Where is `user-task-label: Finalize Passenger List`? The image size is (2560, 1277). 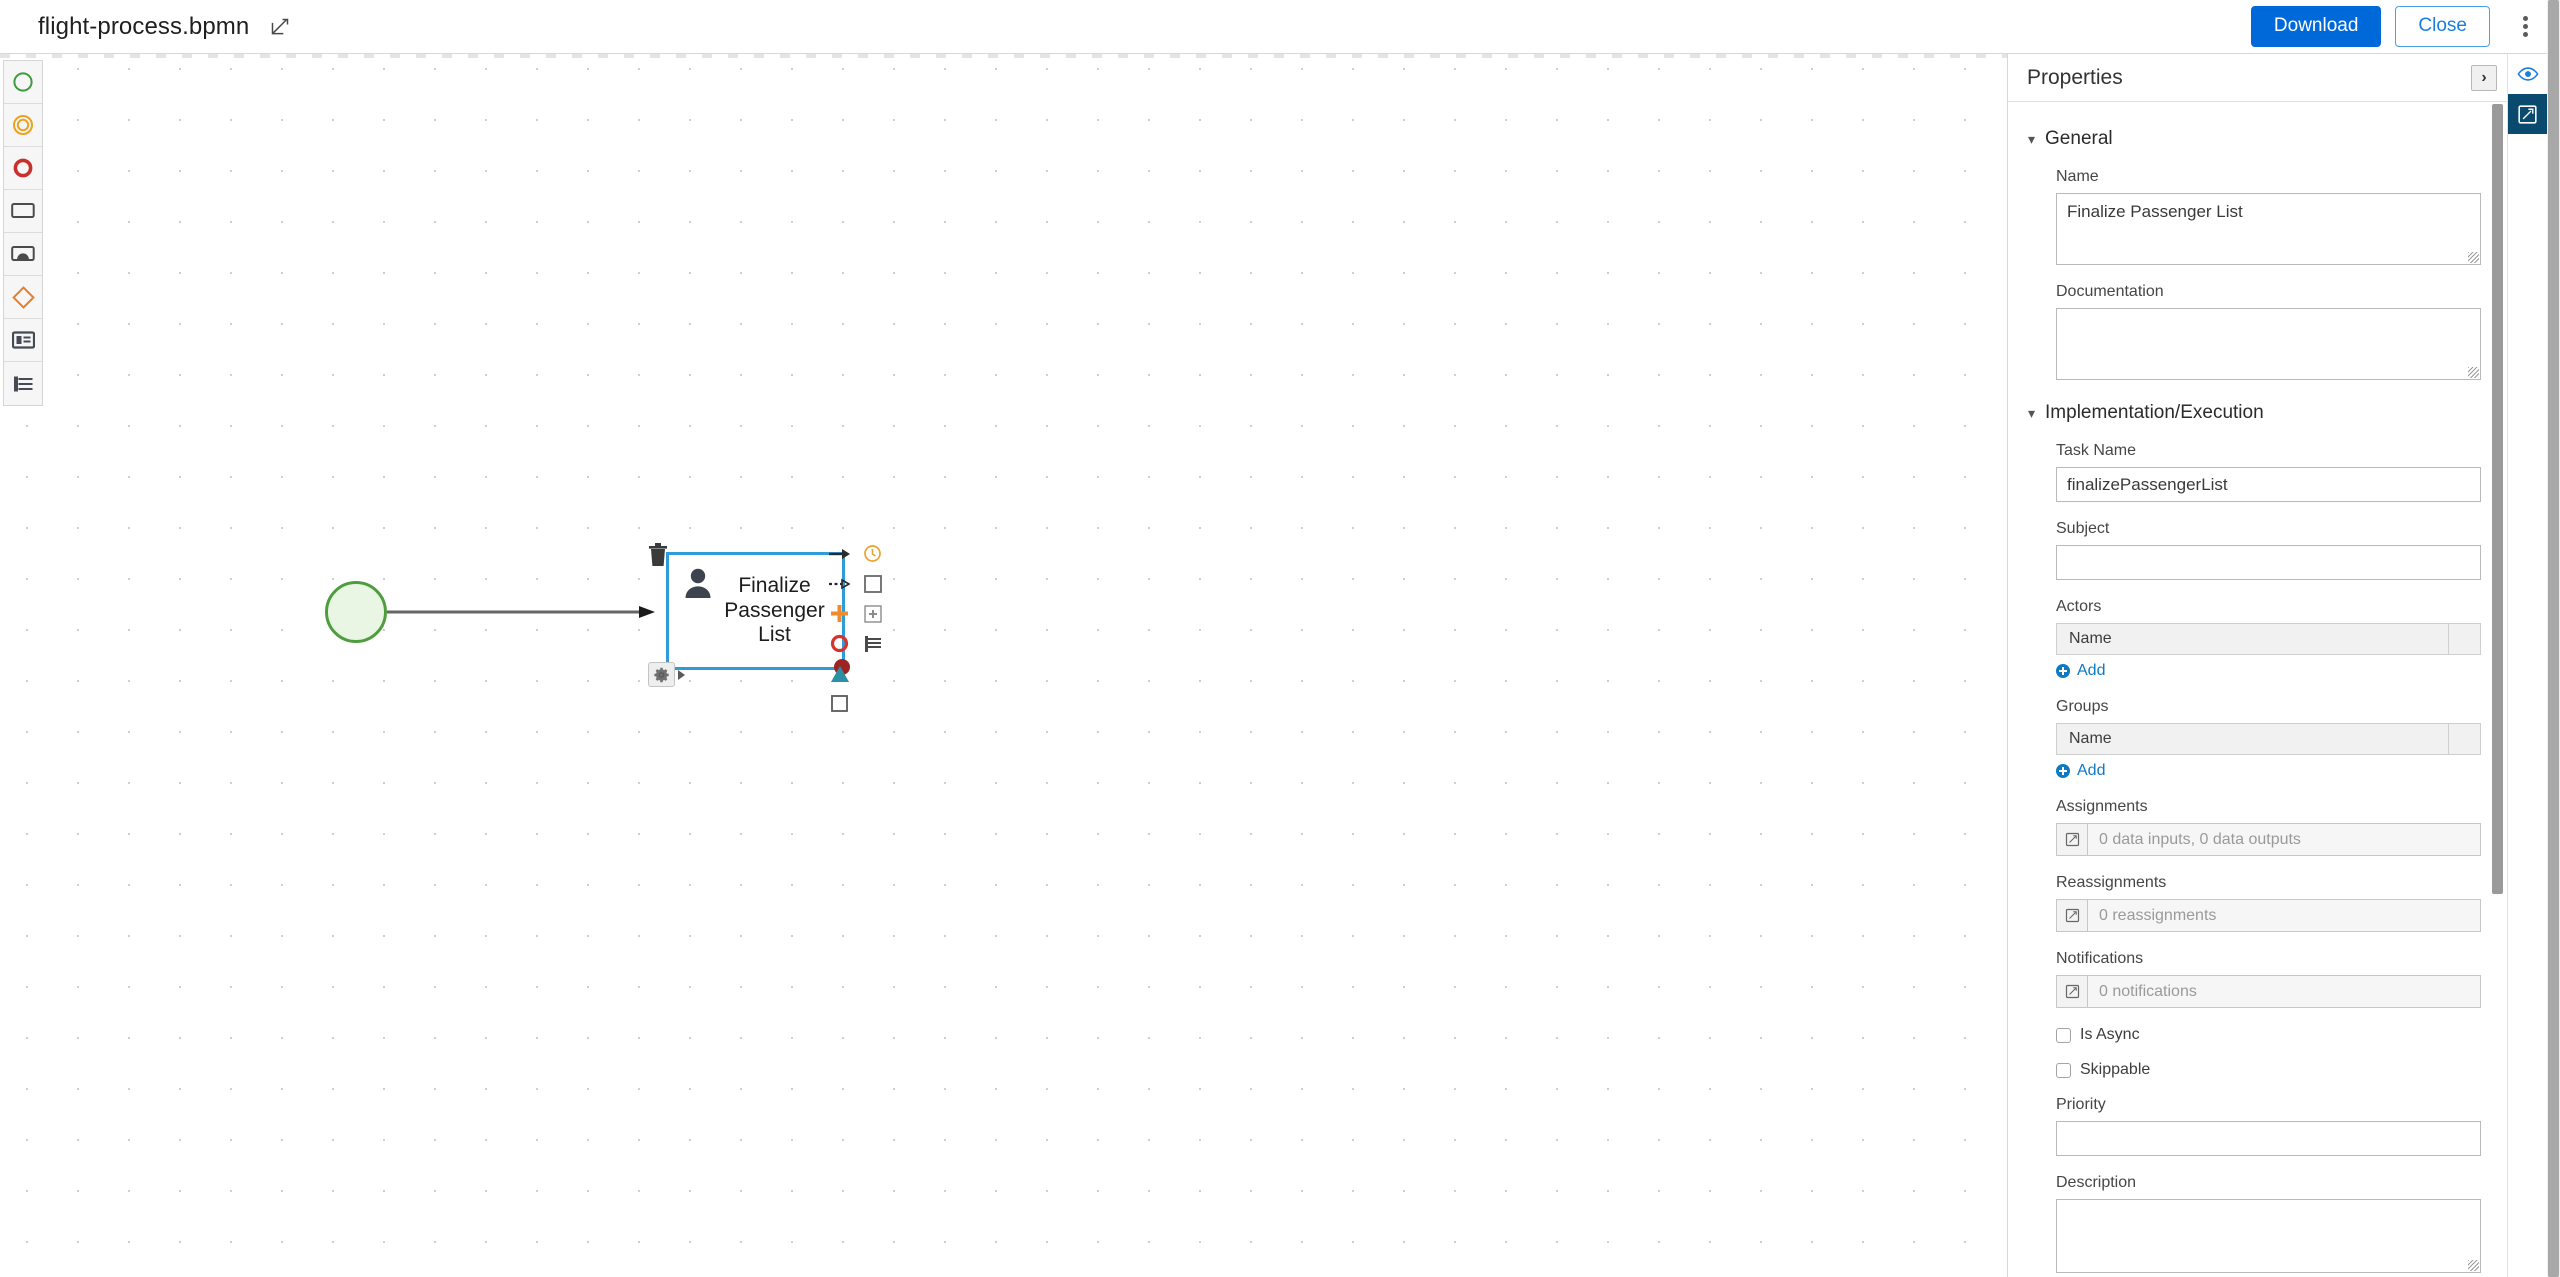 user-task-label: Finalize Passenger List is located at coordinates (755, 611).